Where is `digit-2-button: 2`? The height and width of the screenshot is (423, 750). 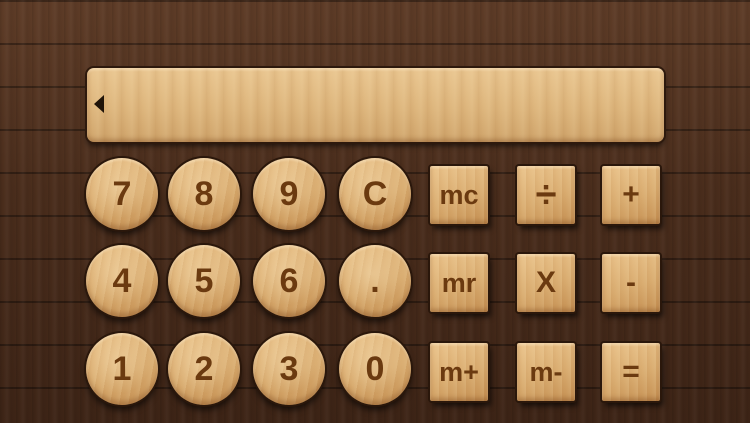
digit-2-button: 2 is located at coordinates (204, 369).